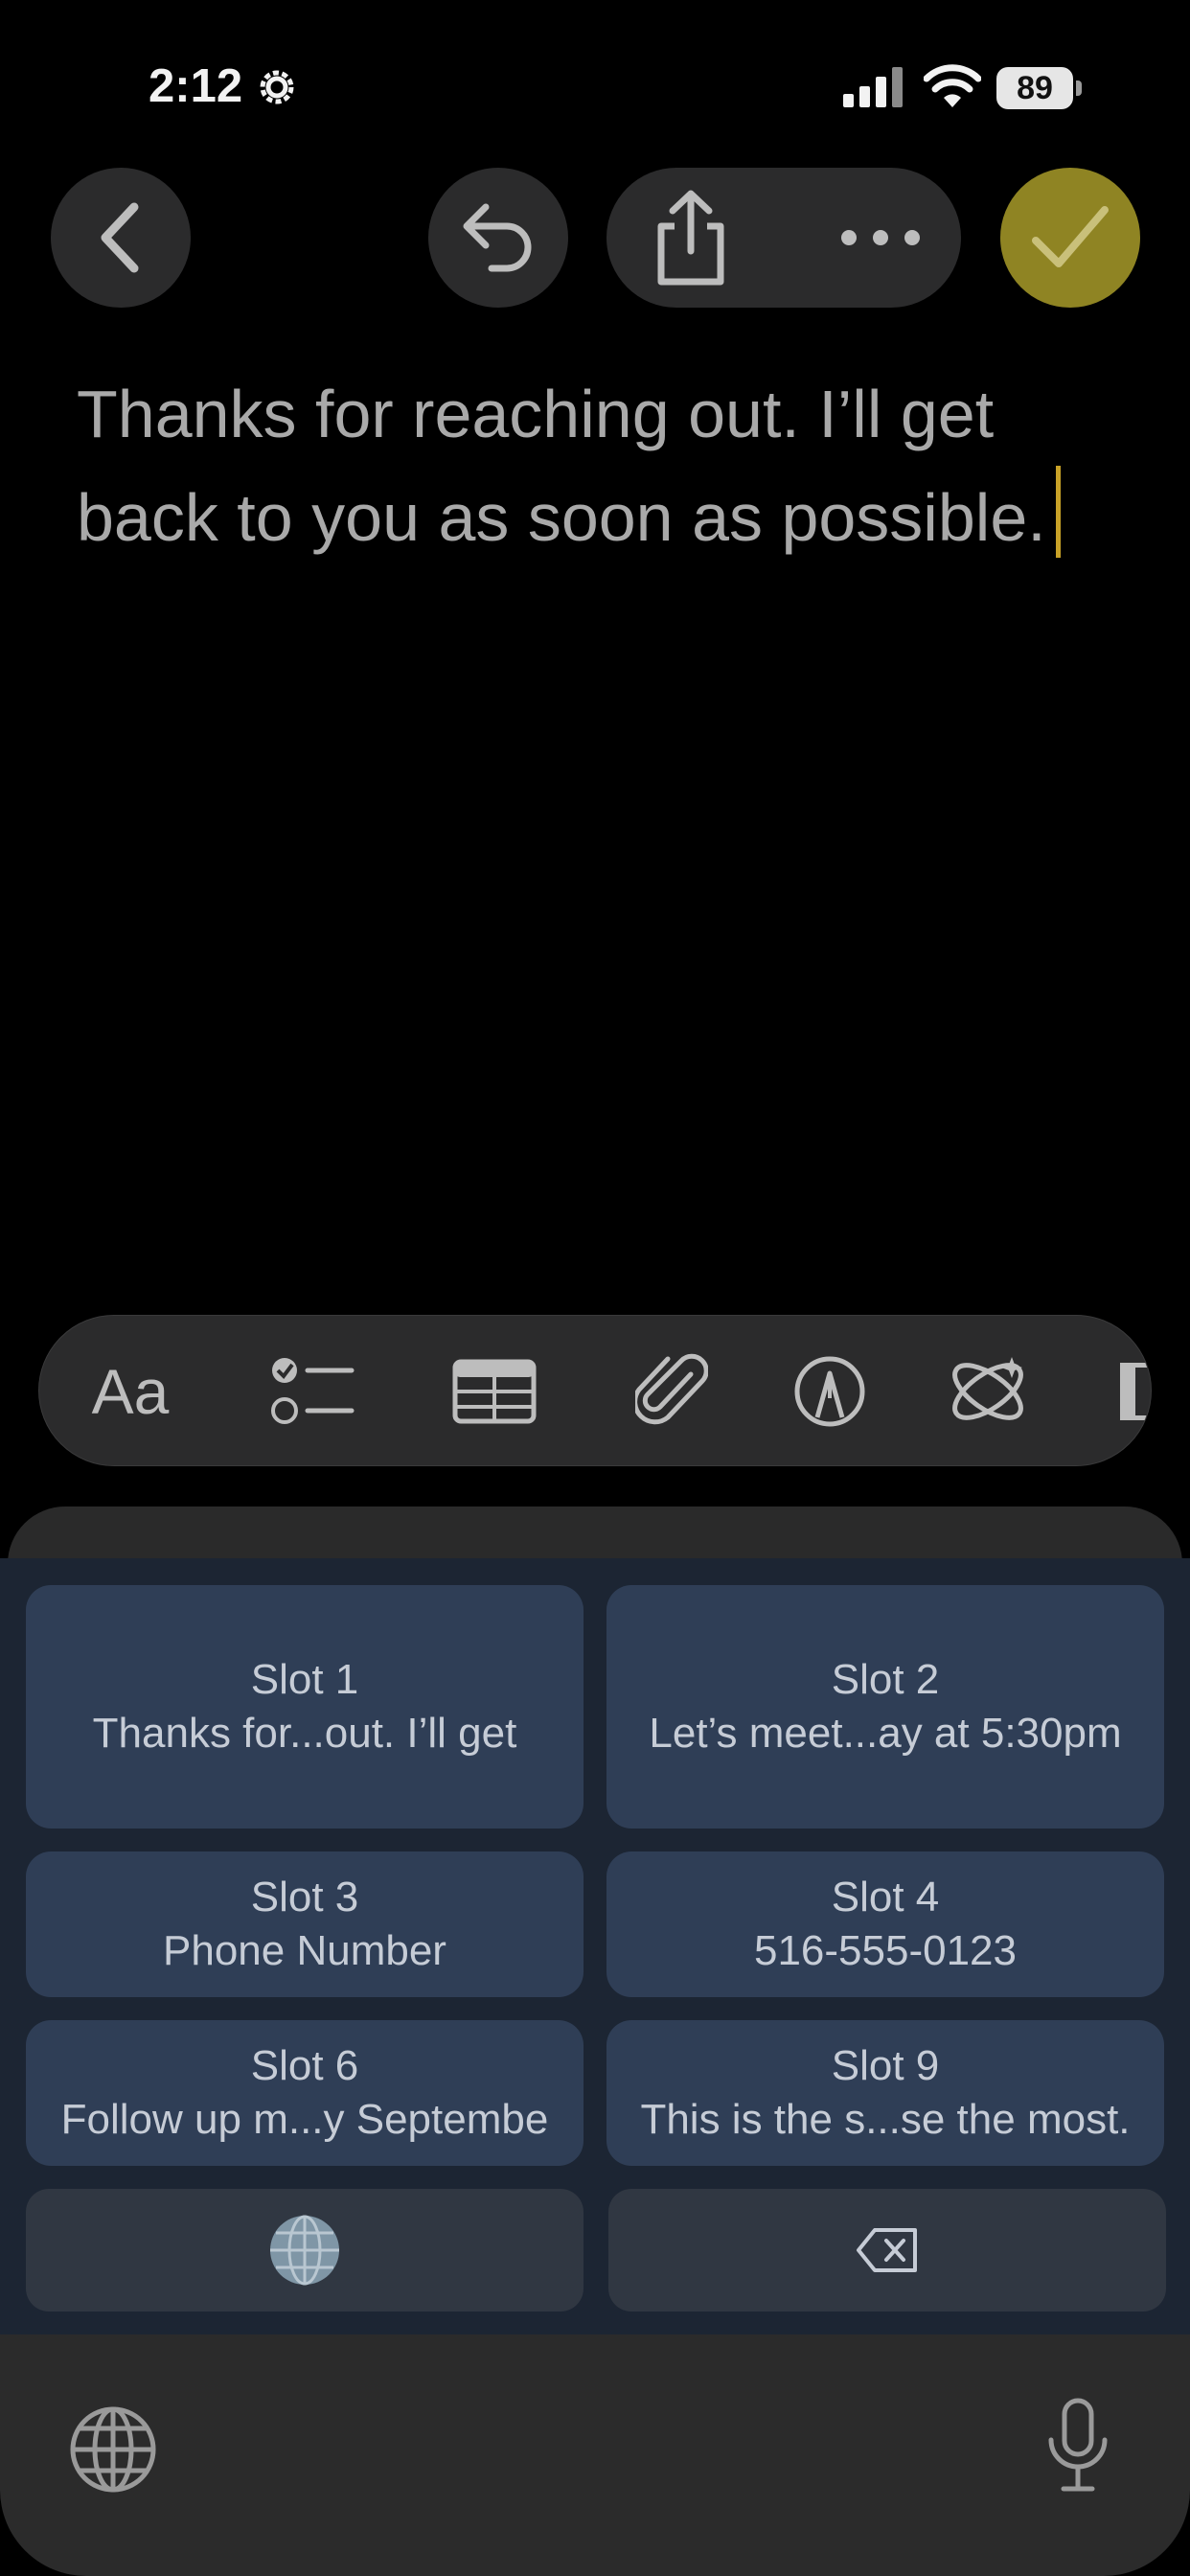 The height and width of the screenshot is (2576, 1190). What do you see at coordinates (886, 1733) in the screenshot?
I see `slot-preview: Let’s meet...ay at 5:30pm` at bounding box center [886, 1733].